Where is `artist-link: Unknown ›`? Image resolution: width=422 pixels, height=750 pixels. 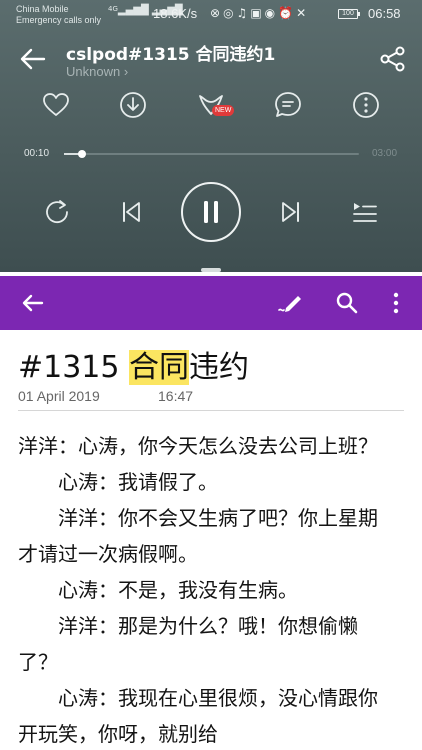
artist-link: Unknown › is located at coordinates (97, 71).